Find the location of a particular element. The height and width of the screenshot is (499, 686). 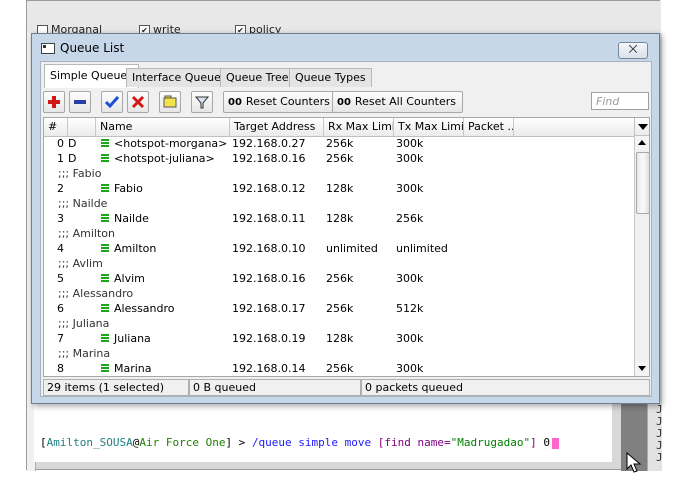

row-number: 0 is located at coordinates (60, 143).